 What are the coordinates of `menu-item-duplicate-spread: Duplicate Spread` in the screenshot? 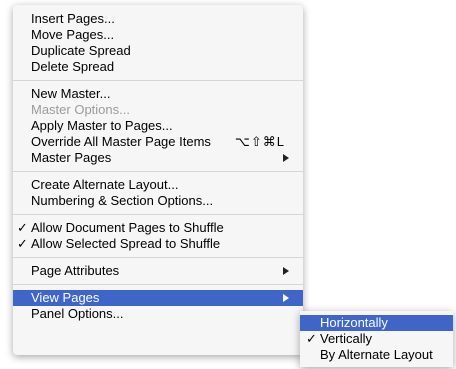 It's located at (158, 51).